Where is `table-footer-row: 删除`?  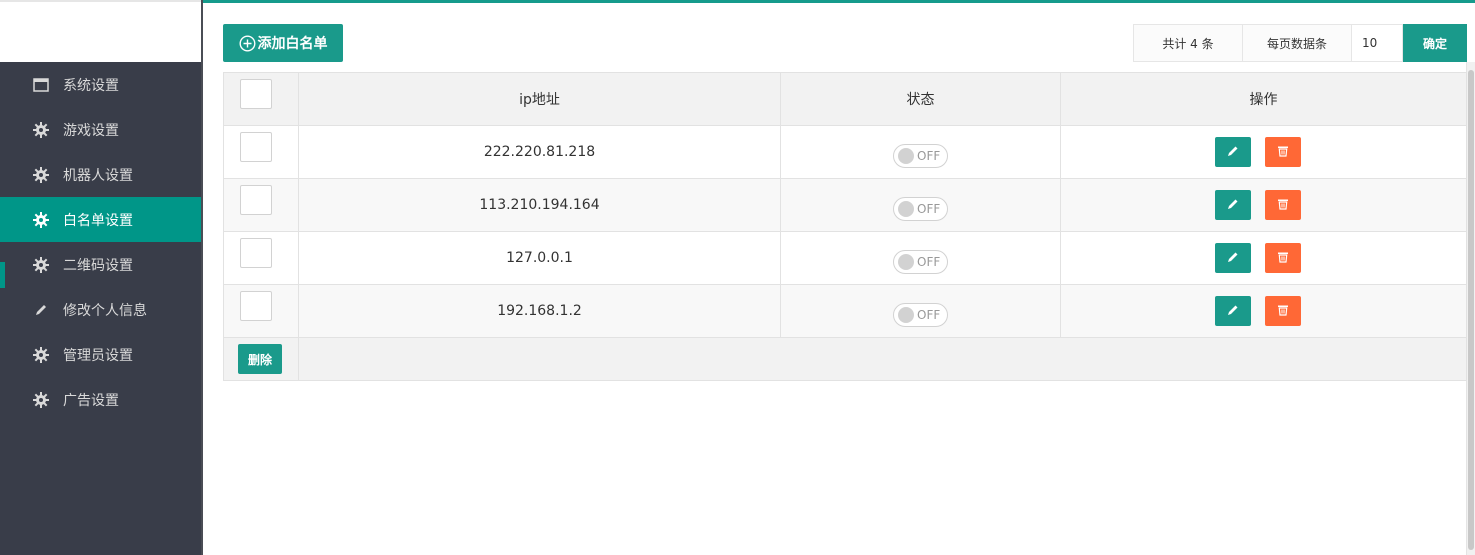 table-footer-row: 删除 is located at coordinates (845, 359).